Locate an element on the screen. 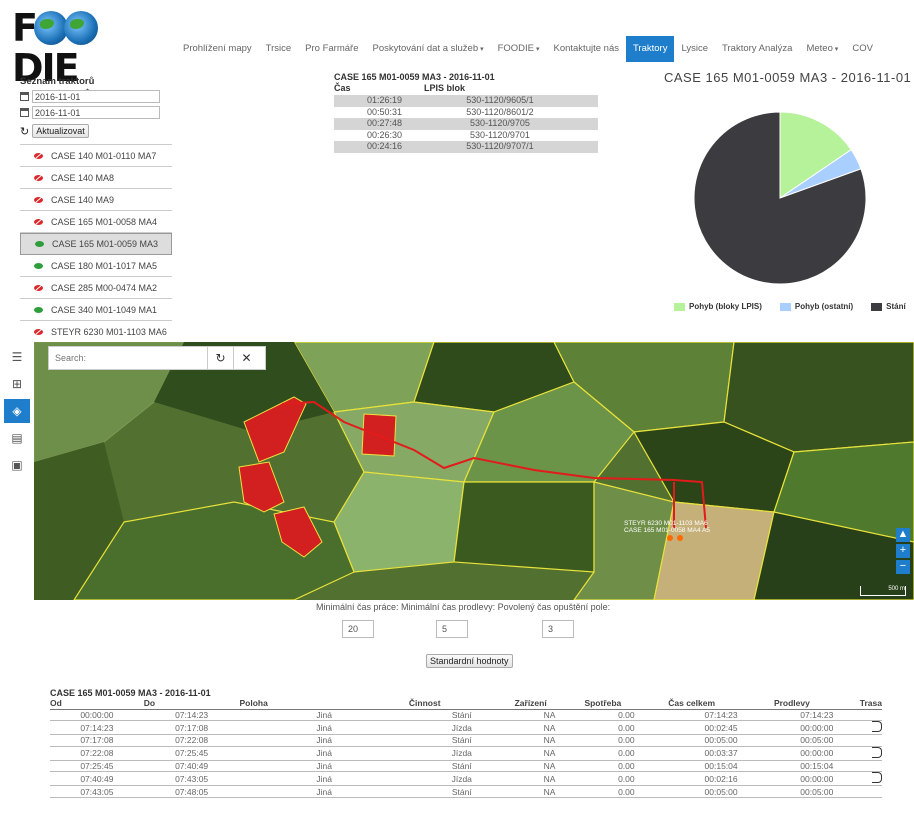 This screenshot has width=914, height=816. legend-item: Pohyb (bloky LPIS) is located at coordinates (718, 306).